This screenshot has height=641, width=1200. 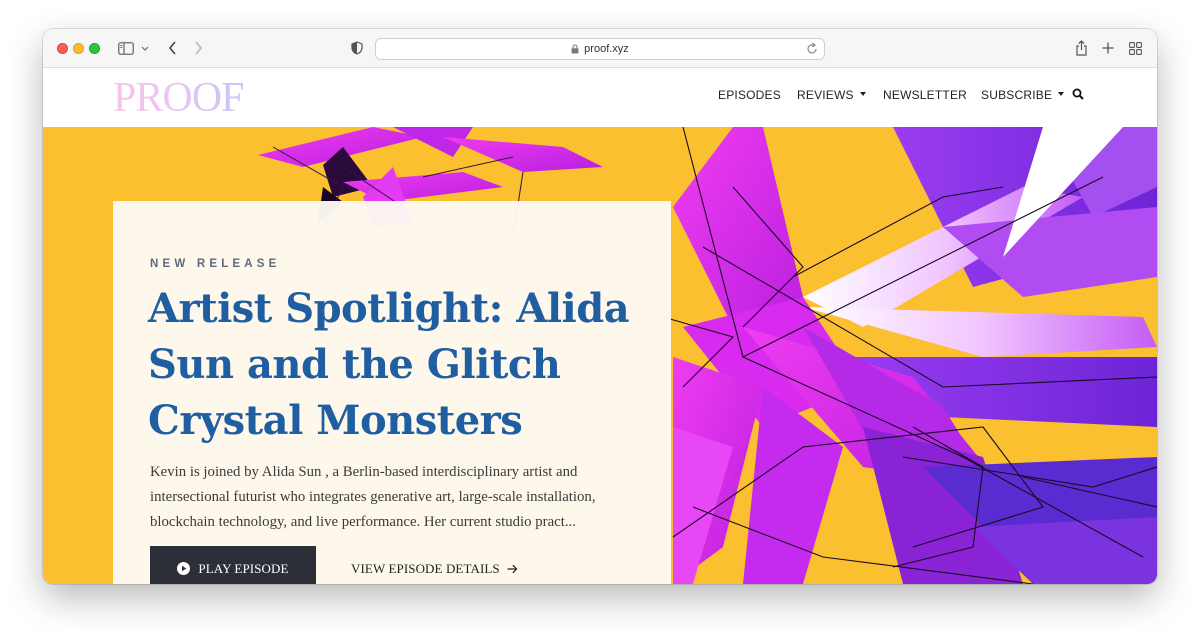 I want to click on arrow-right-icon, so click(x=512, y=569).